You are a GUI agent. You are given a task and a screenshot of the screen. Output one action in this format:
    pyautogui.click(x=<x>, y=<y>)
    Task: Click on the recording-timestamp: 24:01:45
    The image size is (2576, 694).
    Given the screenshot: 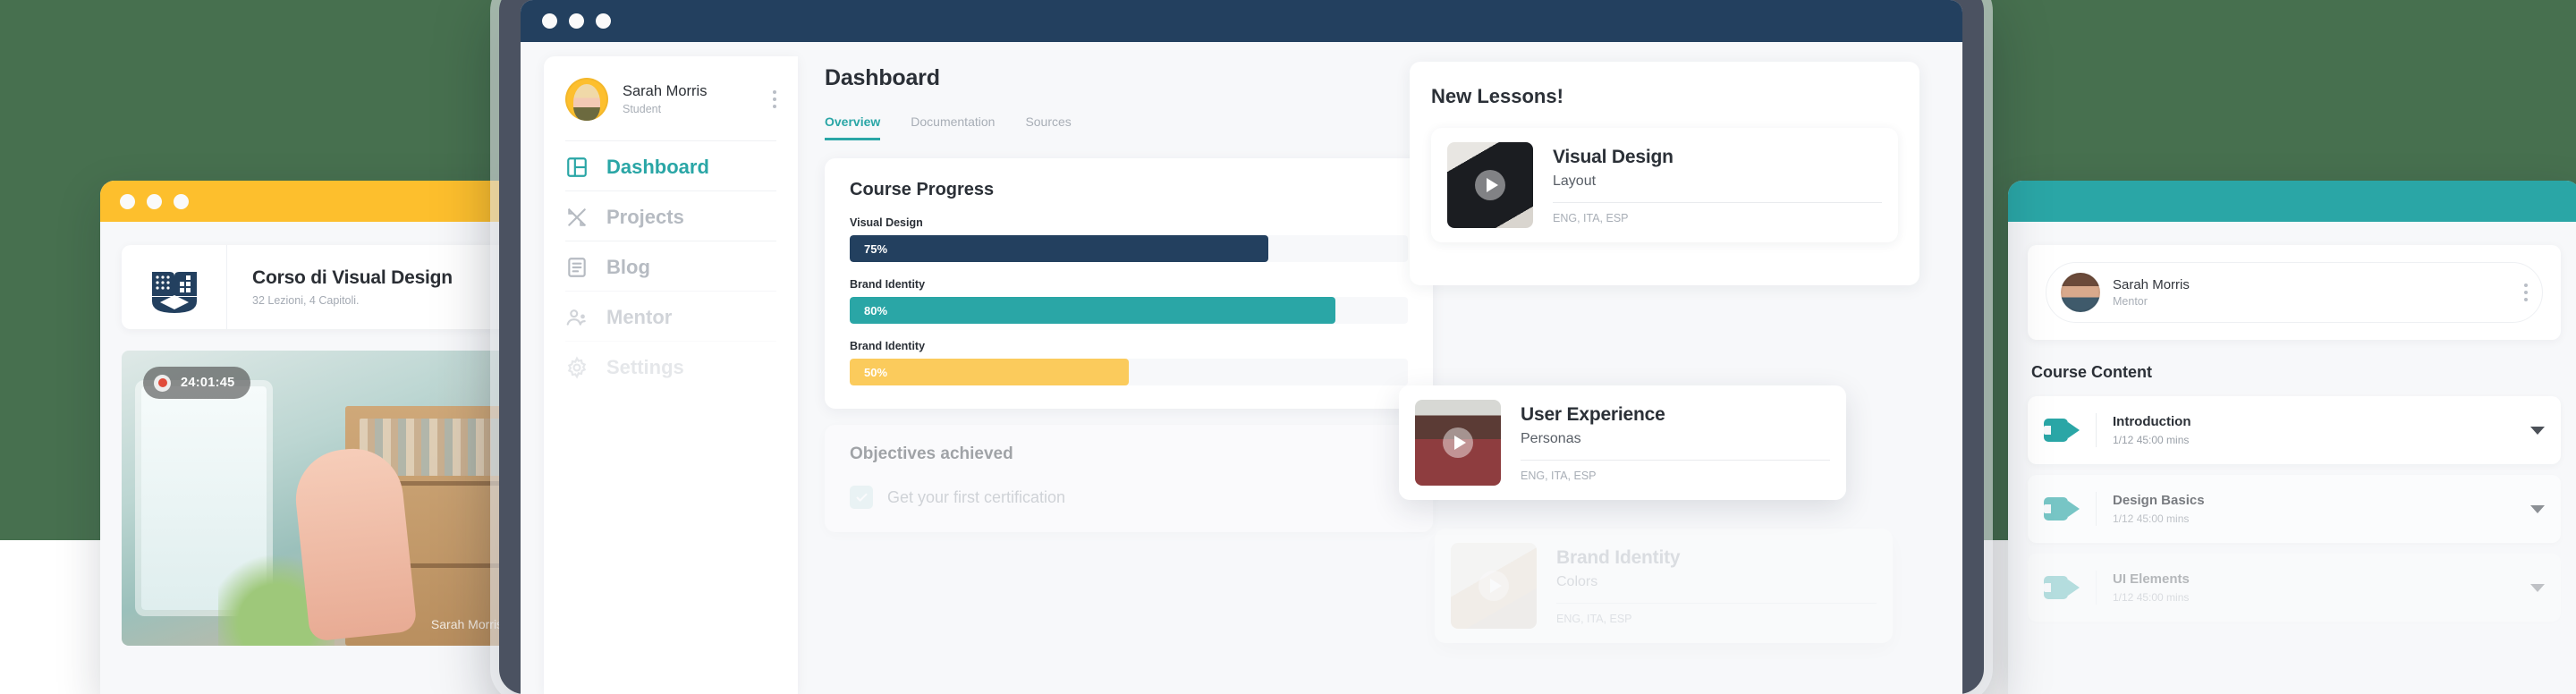 What is the action you would take?
    pyautogui.click(x=208, y=383)
    